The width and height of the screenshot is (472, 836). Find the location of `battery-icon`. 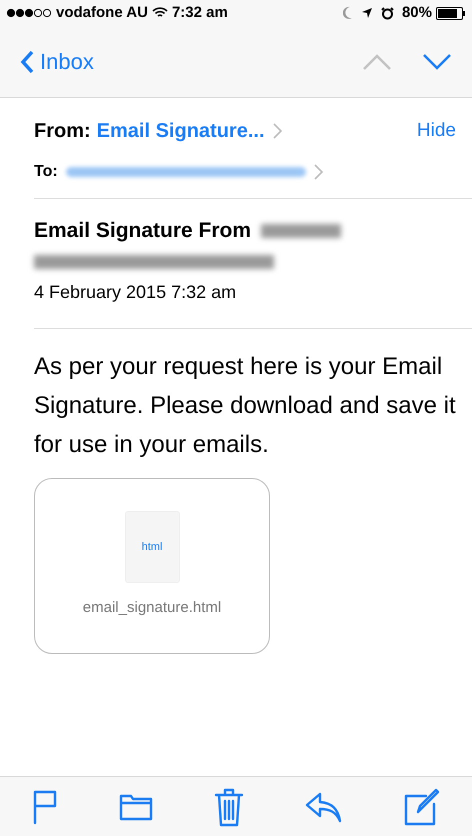

battery-icon is located at coordinates (451, 13).